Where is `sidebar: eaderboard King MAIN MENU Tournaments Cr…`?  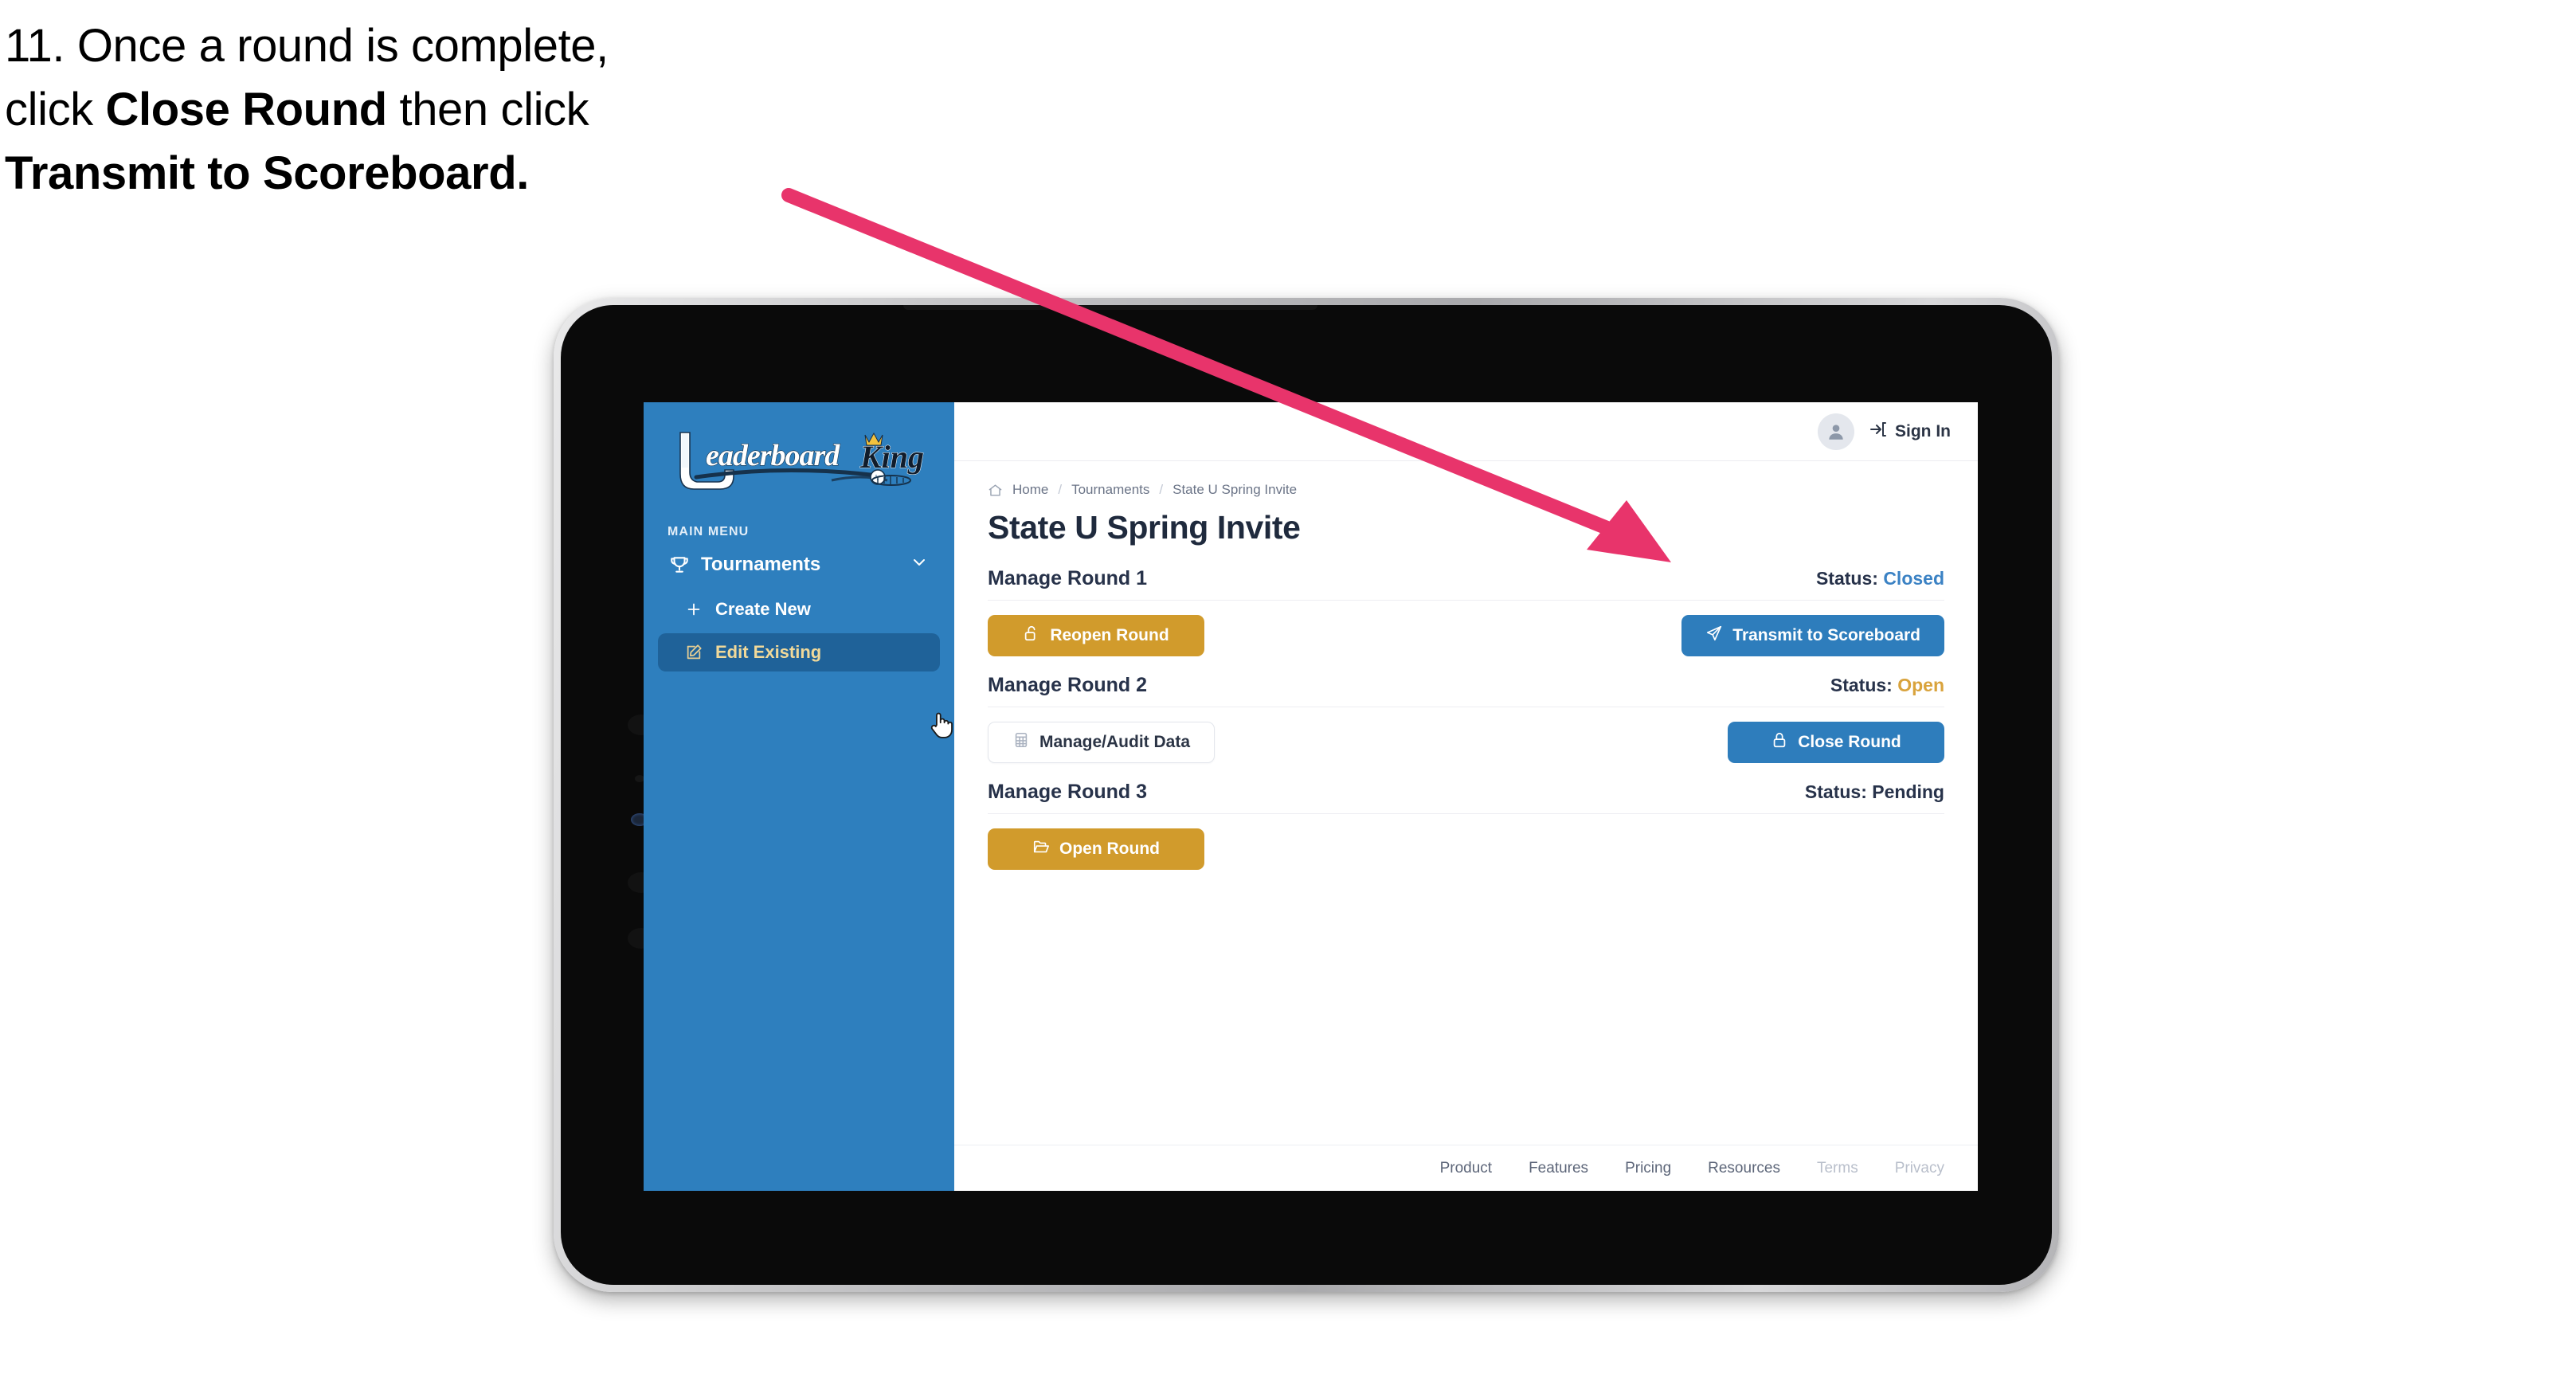 sidebar: eaderboard King MAIN MENU Tournaments Cr… is located at coordinates (799, 796).